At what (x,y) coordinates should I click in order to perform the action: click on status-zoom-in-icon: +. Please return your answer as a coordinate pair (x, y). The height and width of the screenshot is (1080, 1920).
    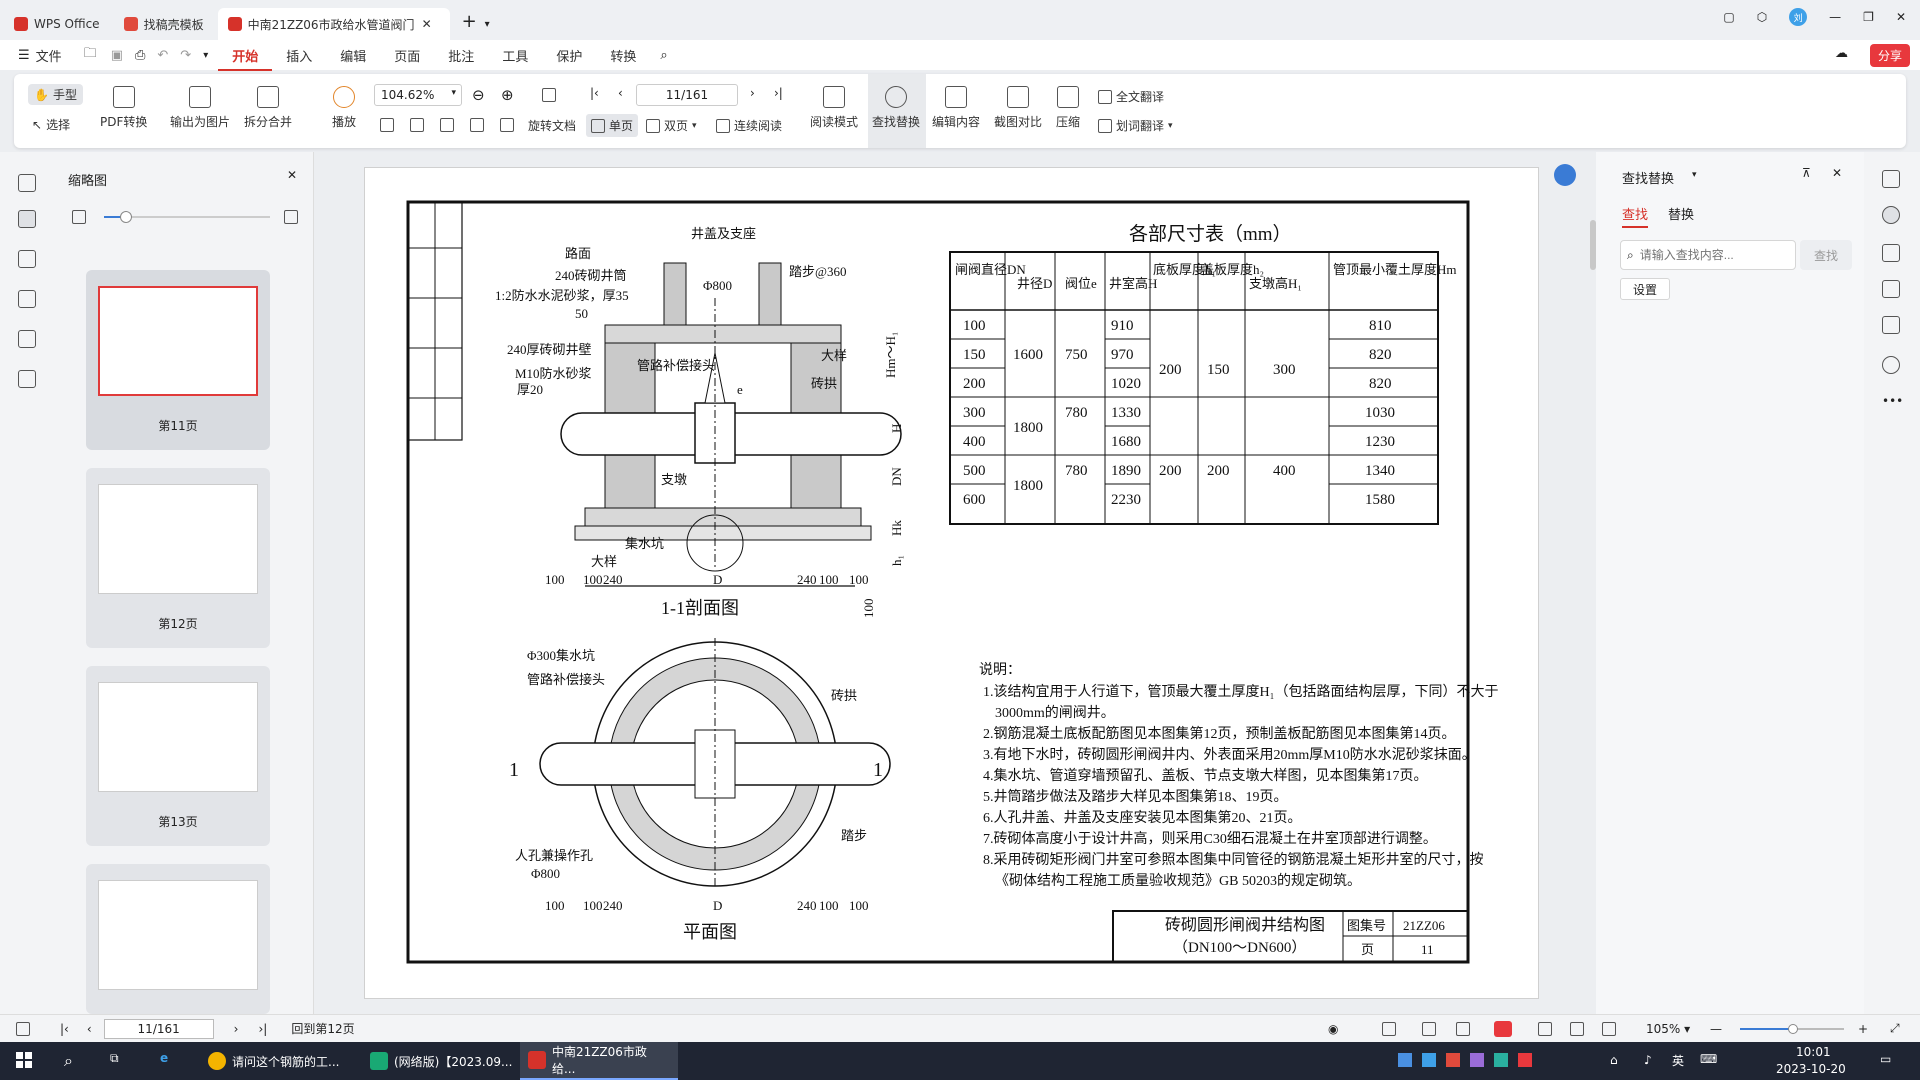
    Looking at the image, I should click on (1863, 1029).